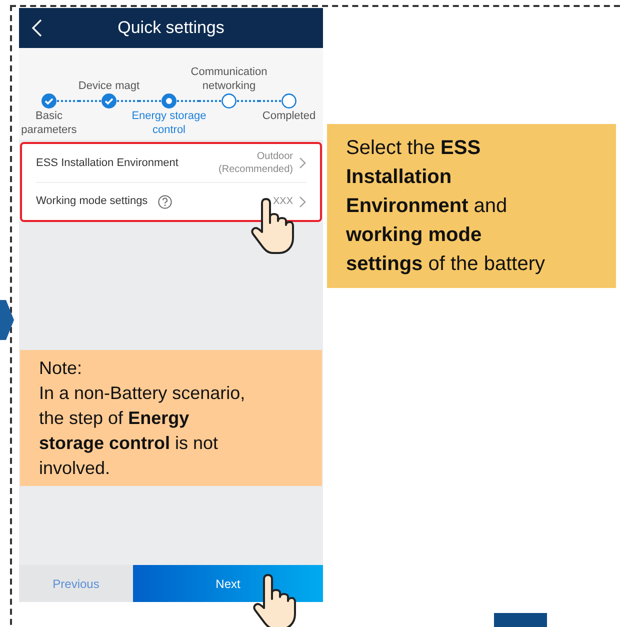 This screenshot has width=620, height=627. I want to click on note-text: In a non-Battery scenario, the step of Energy storage control is not involved., so click(142, 431).